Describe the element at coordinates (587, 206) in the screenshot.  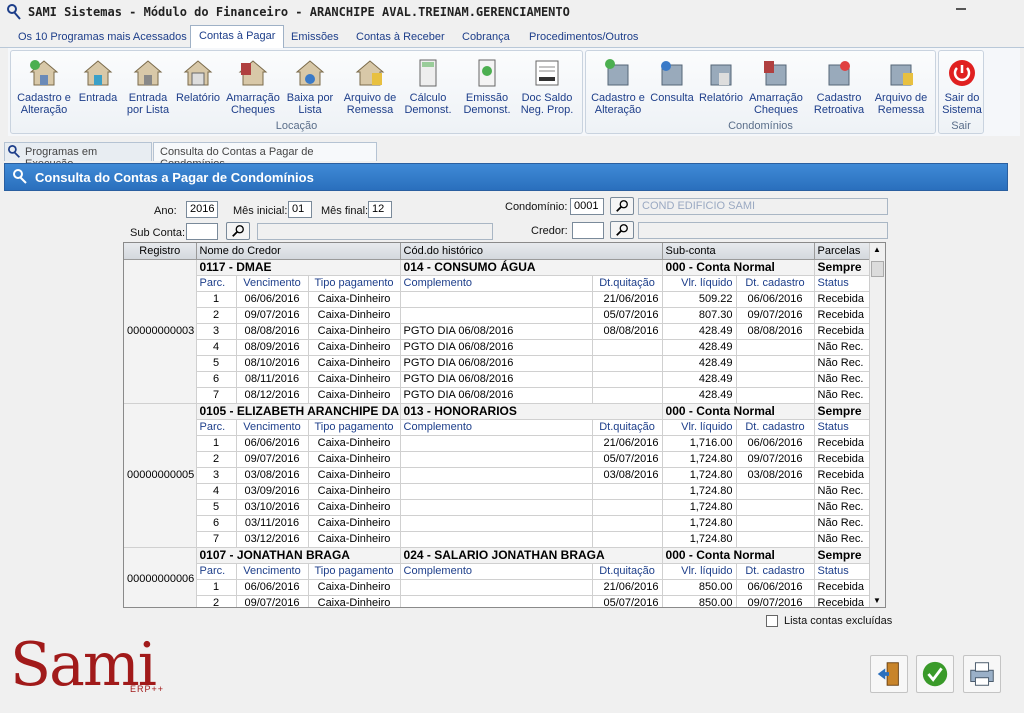
I see `condominio-input: 0001` at that location.